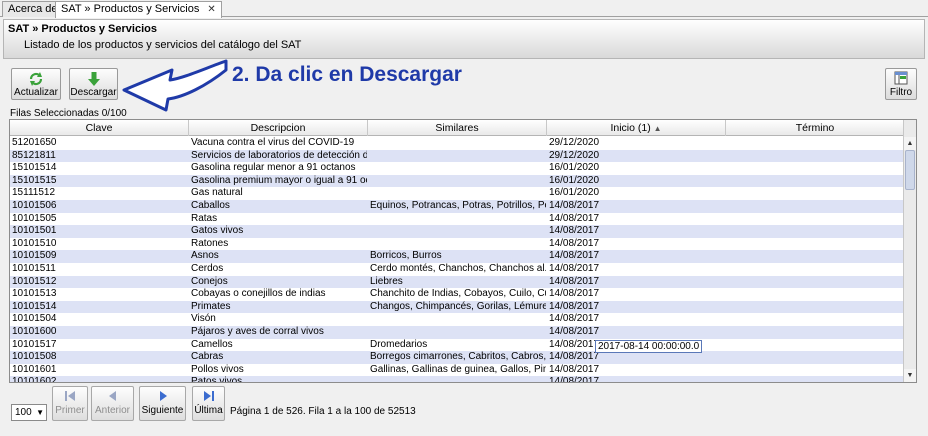  I want to click on cell-clave: 85121811, so click(34, 155).